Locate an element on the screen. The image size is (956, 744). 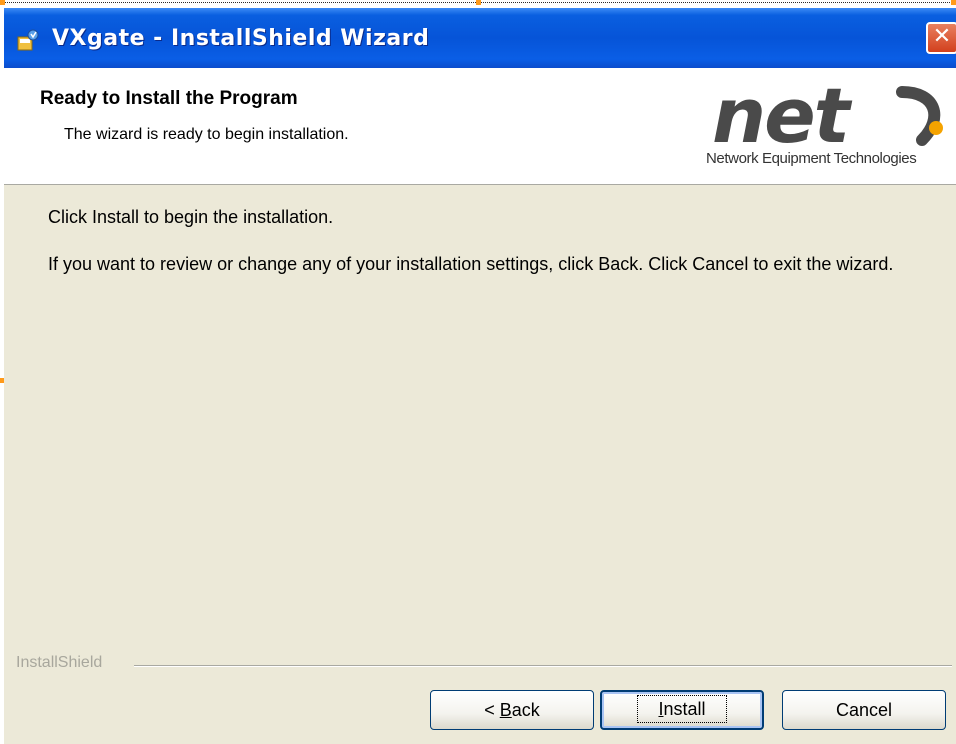
close-icon: ✕ is located at coordinates (942, 36).